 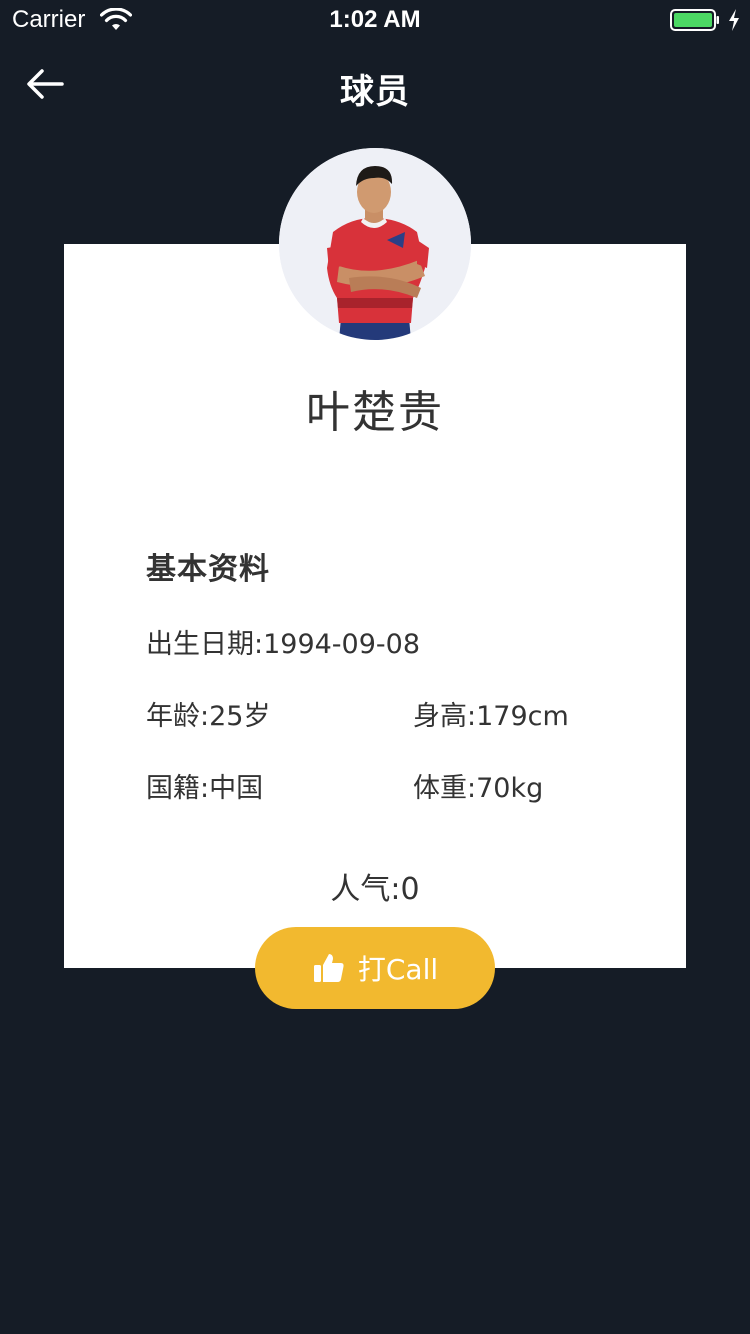 What do you see at coordinates (375, 889) in the screenshot?
I see `popularity-count: 人气:0` at bounding box center [375, 889].